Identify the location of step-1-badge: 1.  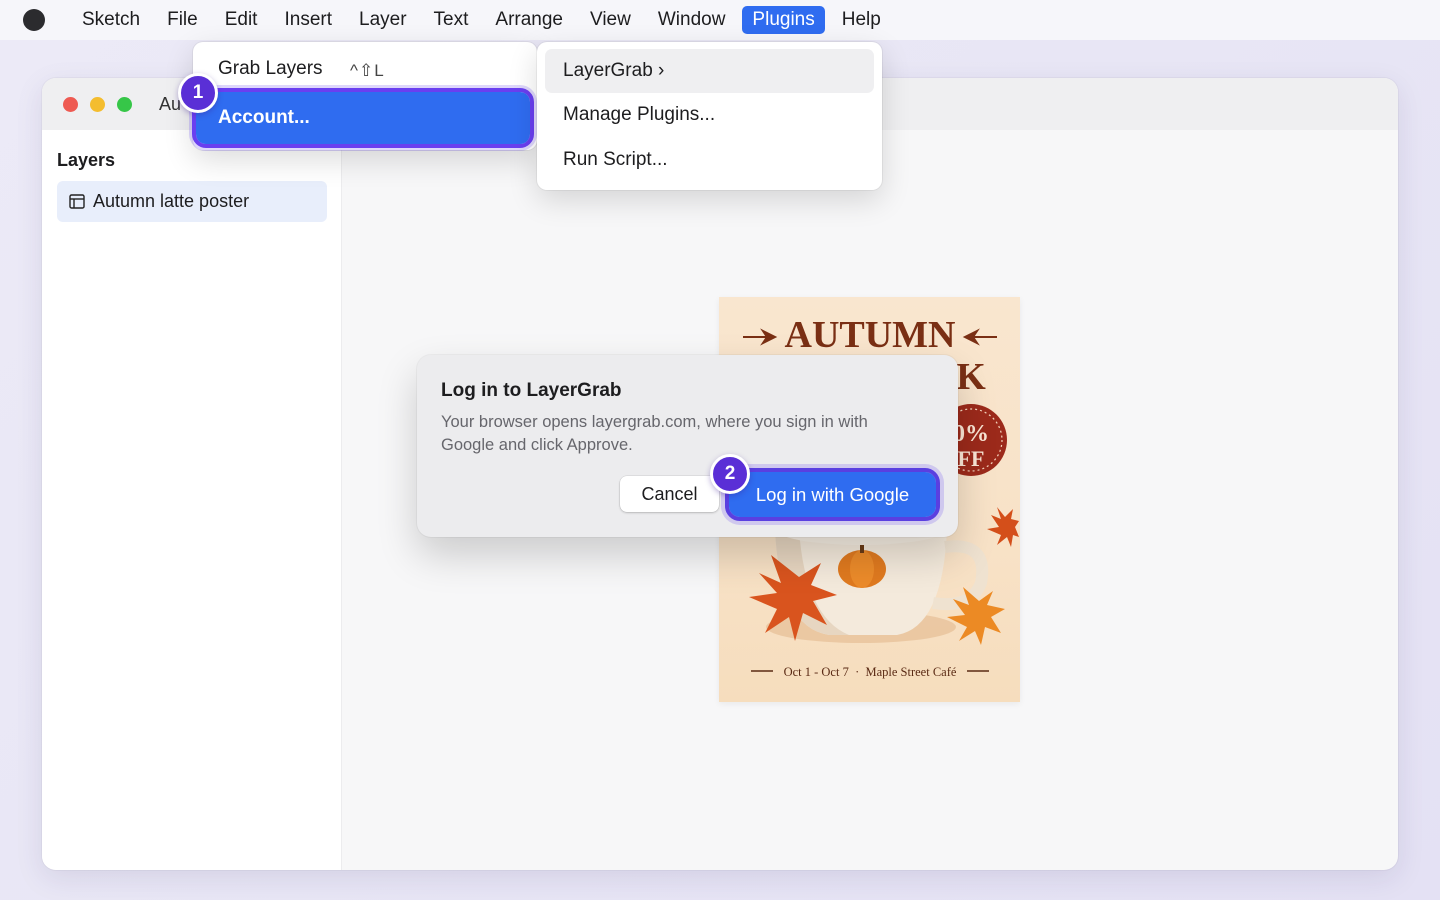
(198, 93).